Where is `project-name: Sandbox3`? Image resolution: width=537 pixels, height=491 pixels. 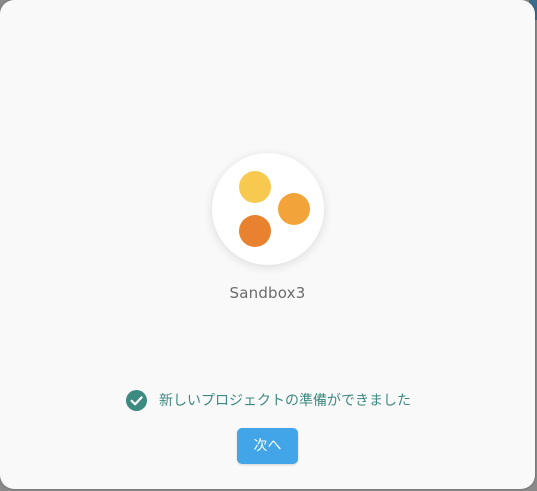
project-name: Sandbox3 is located at coordinates (267, 293).